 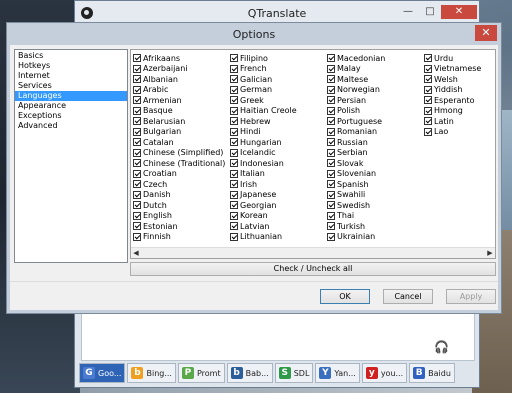 What do you see at coordinates (432, 373) in the screenshot?
I see `service-tab: B Baidu` at bounding box center [432, 373].